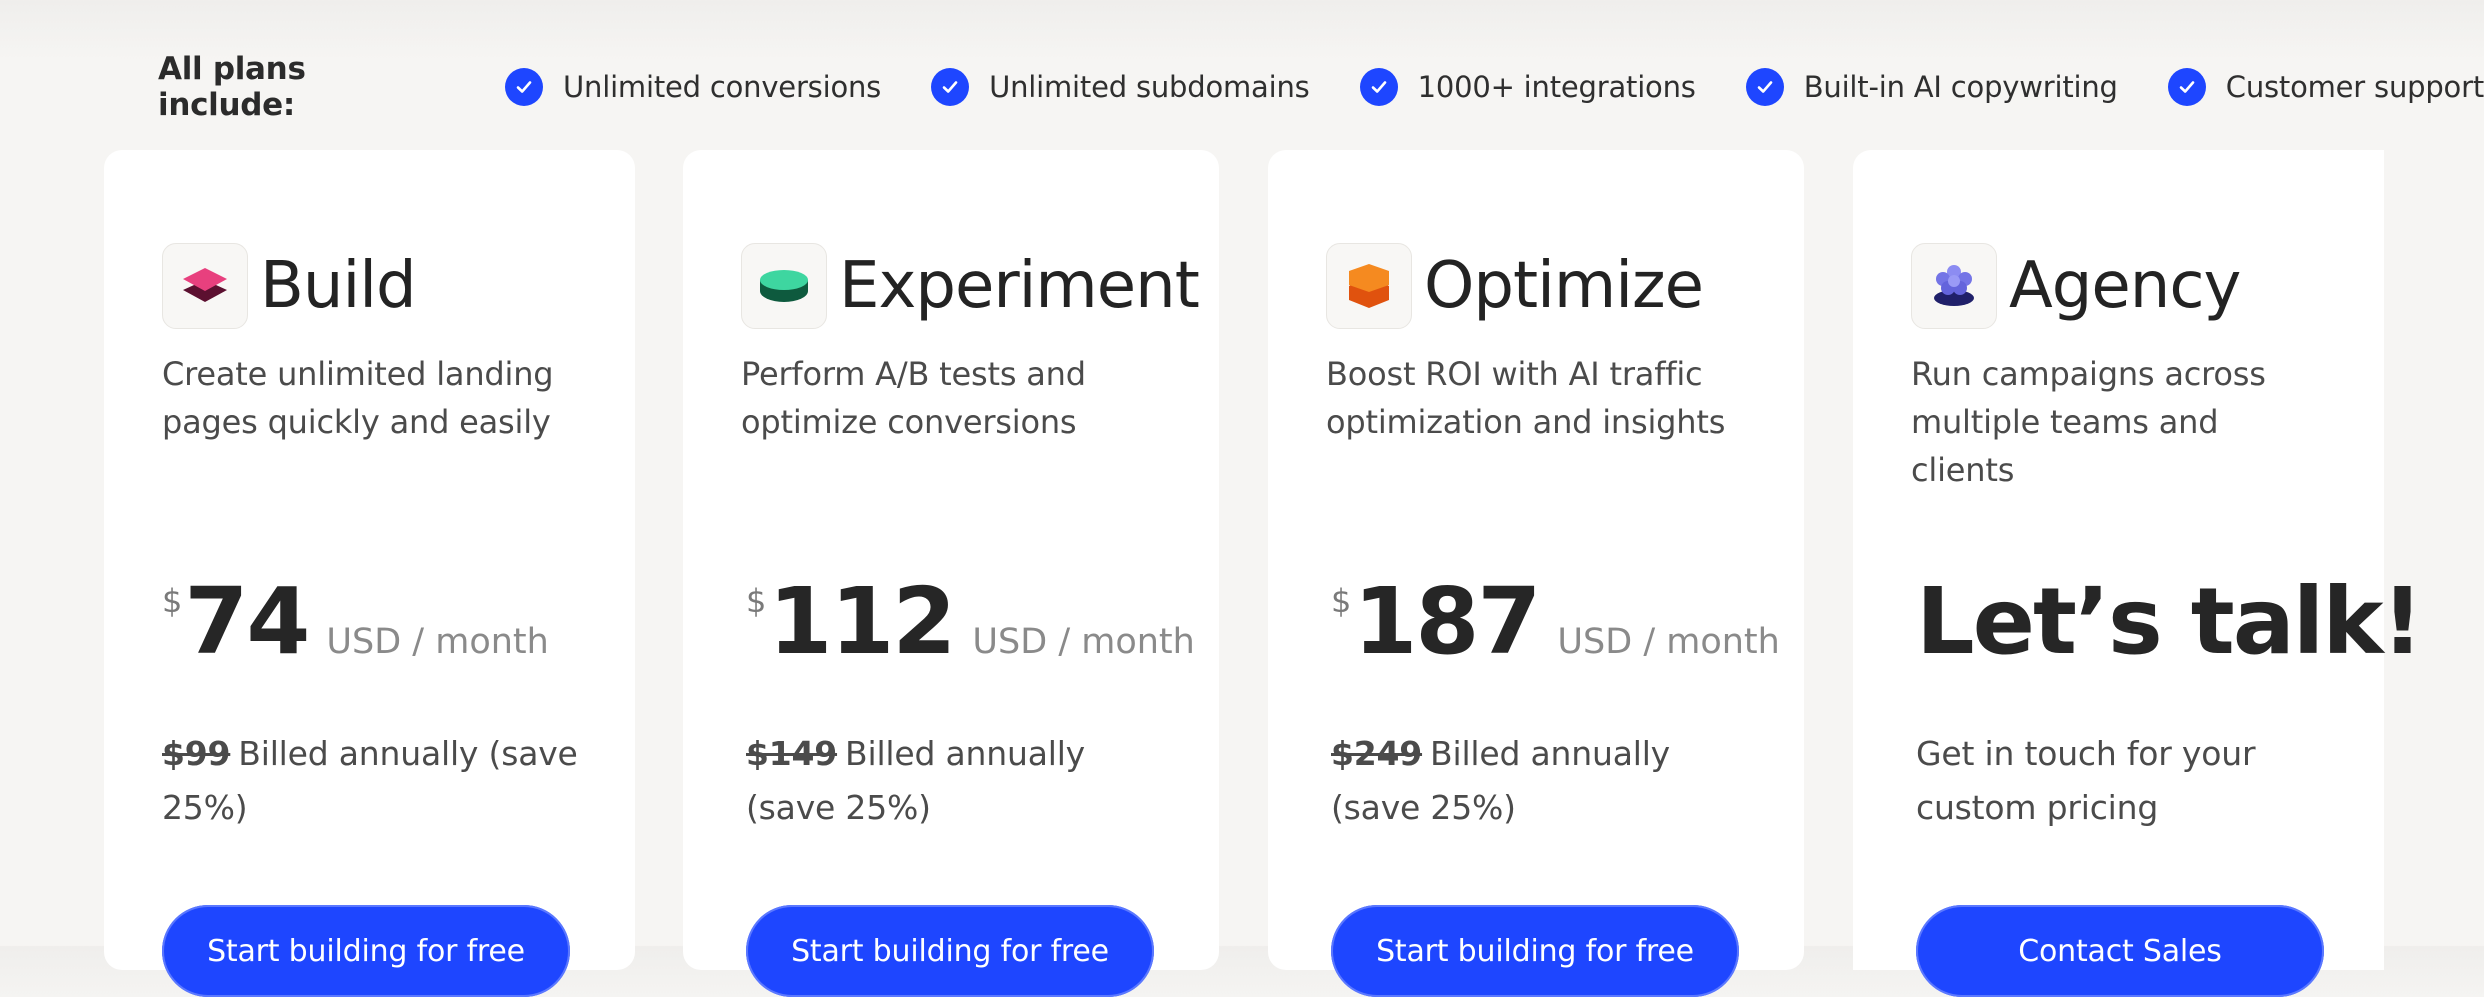 The height and width of the screenshot is (997, 2484). What do you see at coordinates (338, 286) in the screenshot?
I see `plan-name: Build` at bounding box center [338, 286].